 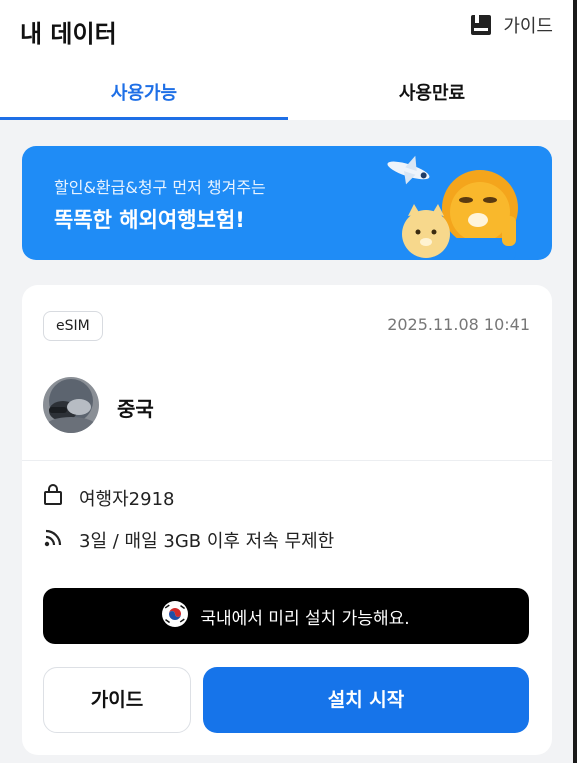 I want to click on traveler-row: 여행자2918, so click(x=109, y=497).